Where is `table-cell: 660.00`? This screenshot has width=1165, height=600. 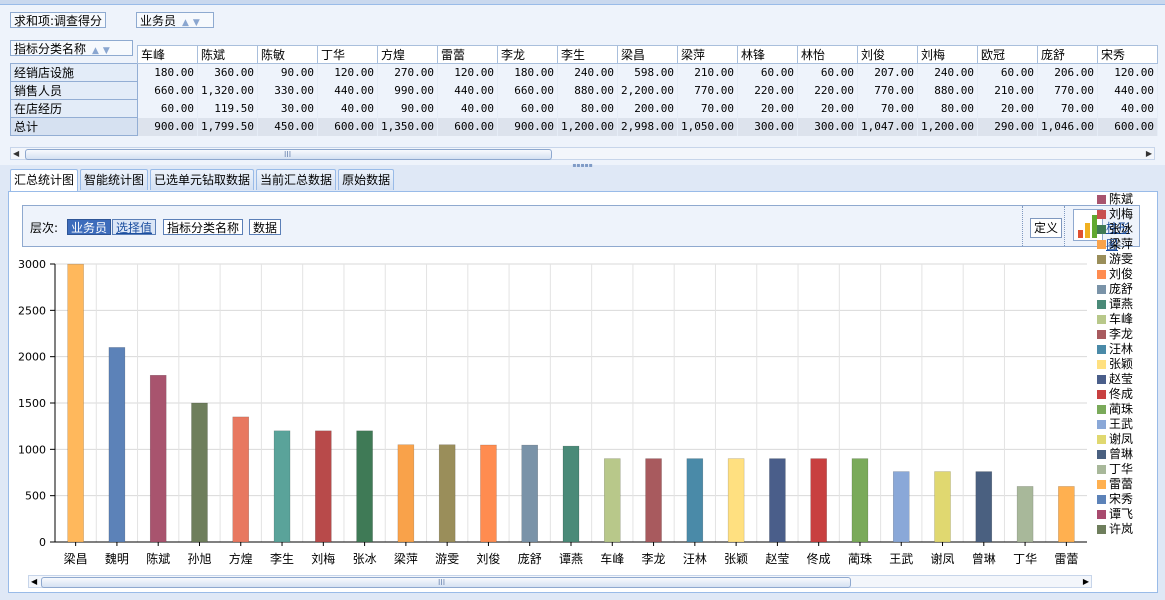 table-cell: 660.00 is located at coordinates (167, 90).